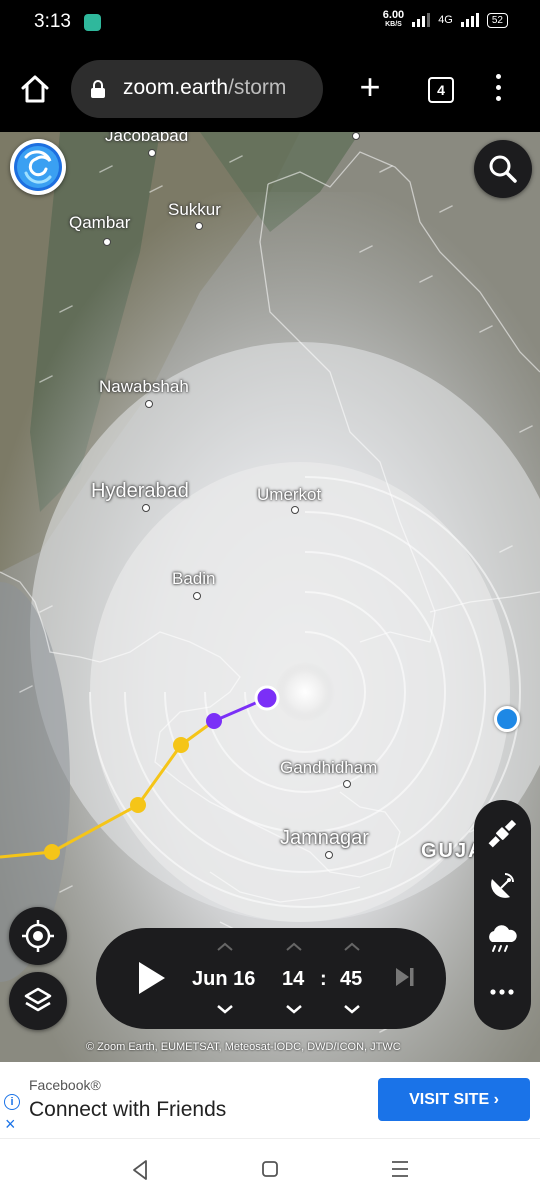 This screenshot has width=540, height=1201. I want to click on visit-site-label: VISIT SITE, so click(449, 1099).